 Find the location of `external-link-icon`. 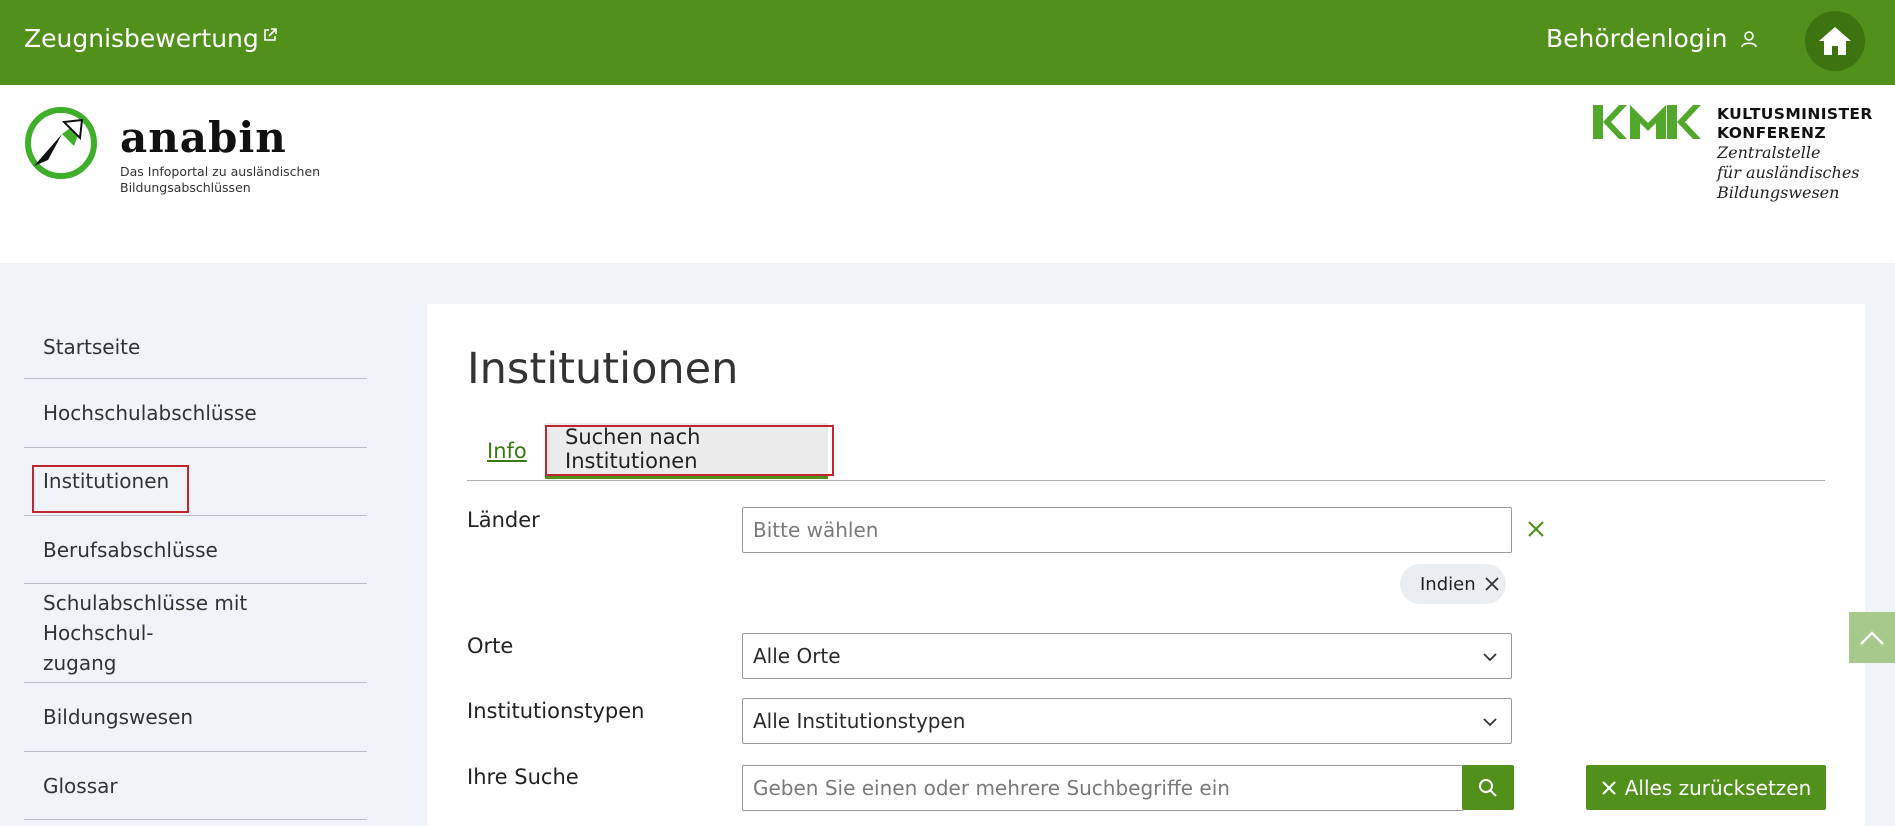

external-link-icon is located at coordinates (270, 34).